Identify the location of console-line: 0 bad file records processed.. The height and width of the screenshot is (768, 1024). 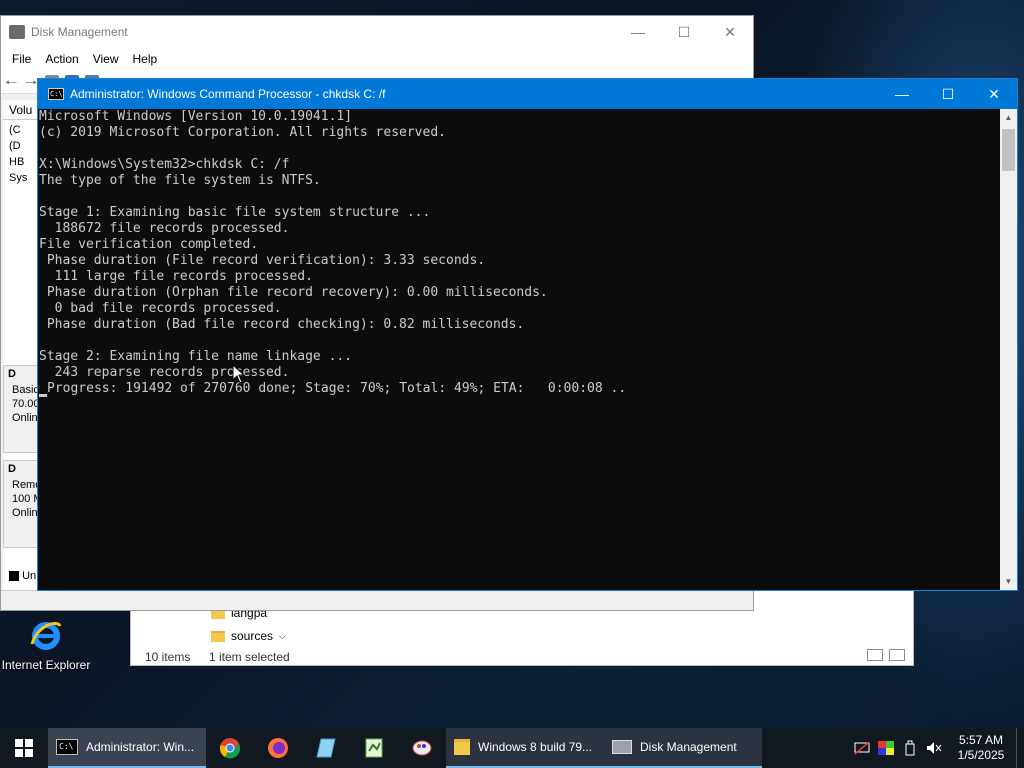
(160, 308).